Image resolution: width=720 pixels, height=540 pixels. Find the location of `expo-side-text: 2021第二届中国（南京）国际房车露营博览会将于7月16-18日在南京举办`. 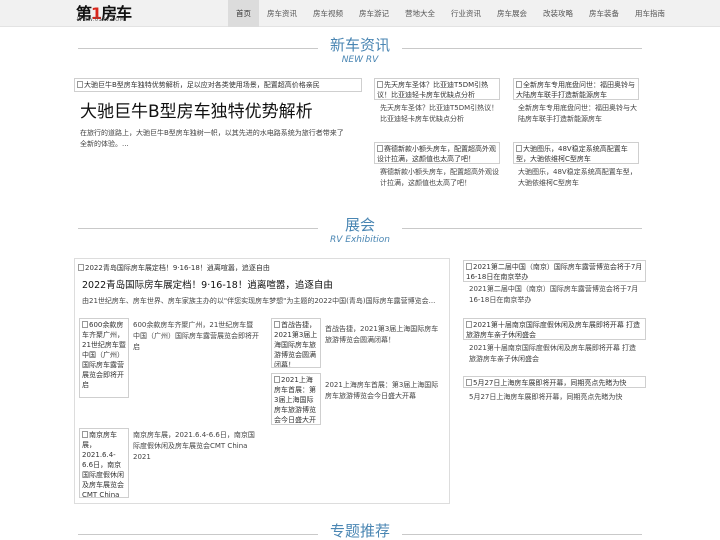

expo-side-text: 2021第二届中国（南京）国际房车露营博览会将于7月16-18日在南京举办 is located at coordinates (554, 295).